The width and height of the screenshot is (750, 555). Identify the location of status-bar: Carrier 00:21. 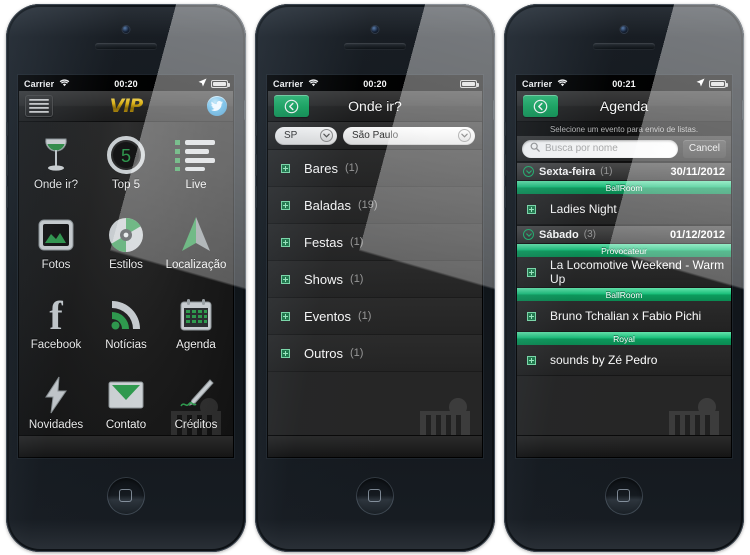
(624, 83).